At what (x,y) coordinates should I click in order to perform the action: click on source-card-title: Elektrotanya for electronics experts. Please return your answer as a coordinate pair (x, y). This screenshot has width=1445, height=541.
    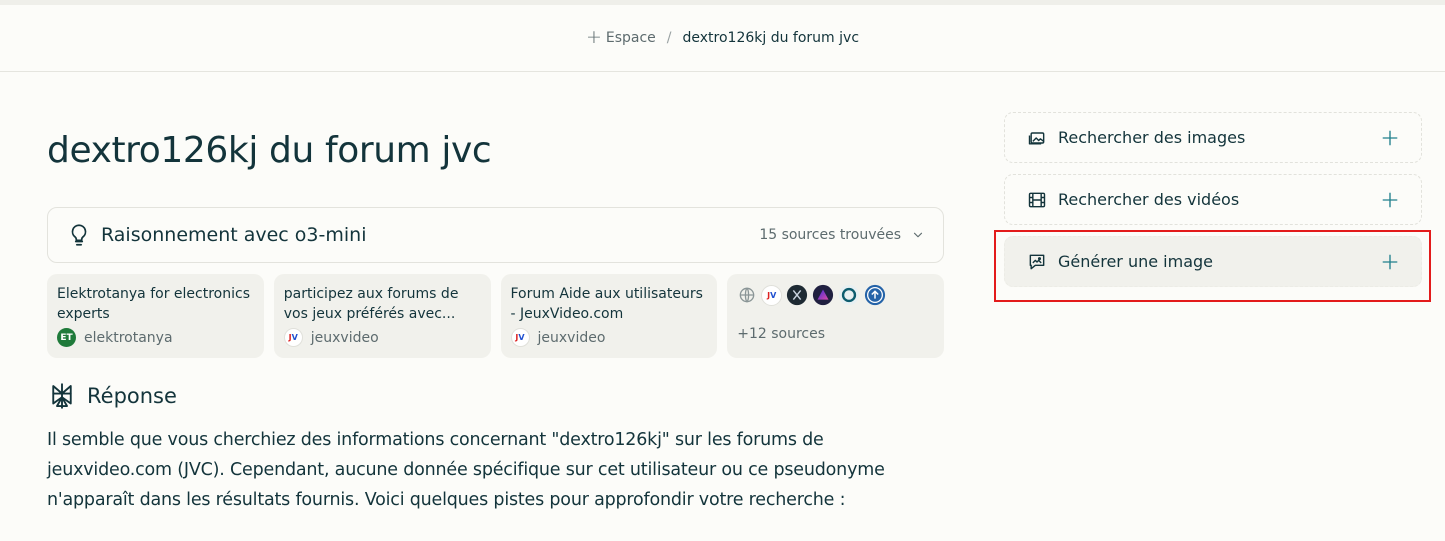
    Looking at the image, I should click on (153, 304).